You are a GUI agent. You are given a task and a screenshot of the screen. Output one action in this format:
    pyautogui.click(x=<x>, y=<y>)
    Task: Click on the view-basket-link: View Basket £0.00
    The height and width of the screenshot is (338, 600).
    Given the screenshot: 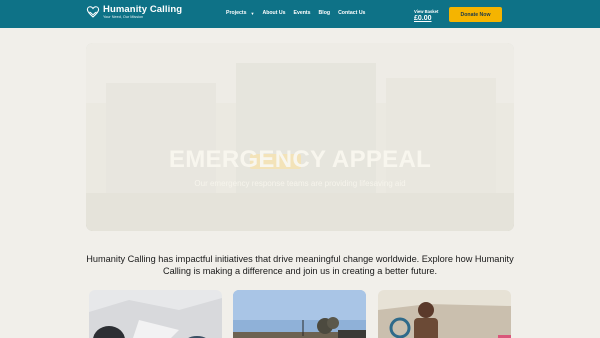 What is the action you would take?
    pyautogui.click(x=426, y=15)
    